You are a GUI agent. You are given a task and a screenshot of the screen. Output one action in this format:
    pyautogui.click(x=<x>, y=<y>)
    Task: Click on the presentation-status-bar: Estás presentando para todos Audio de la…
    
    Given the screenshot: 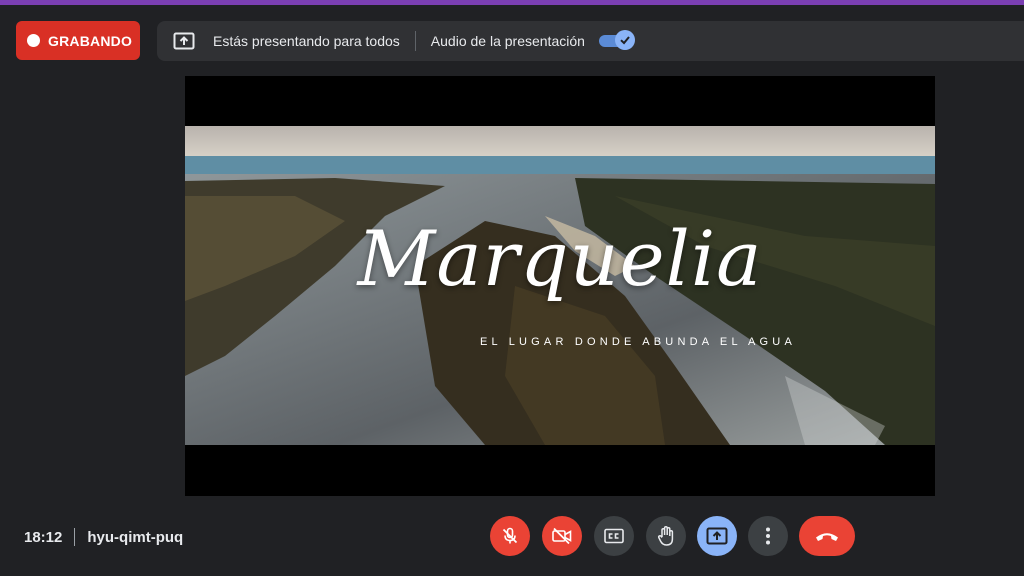 What is the action you would take?
    pyautogui.click(x=590, y=41)
    